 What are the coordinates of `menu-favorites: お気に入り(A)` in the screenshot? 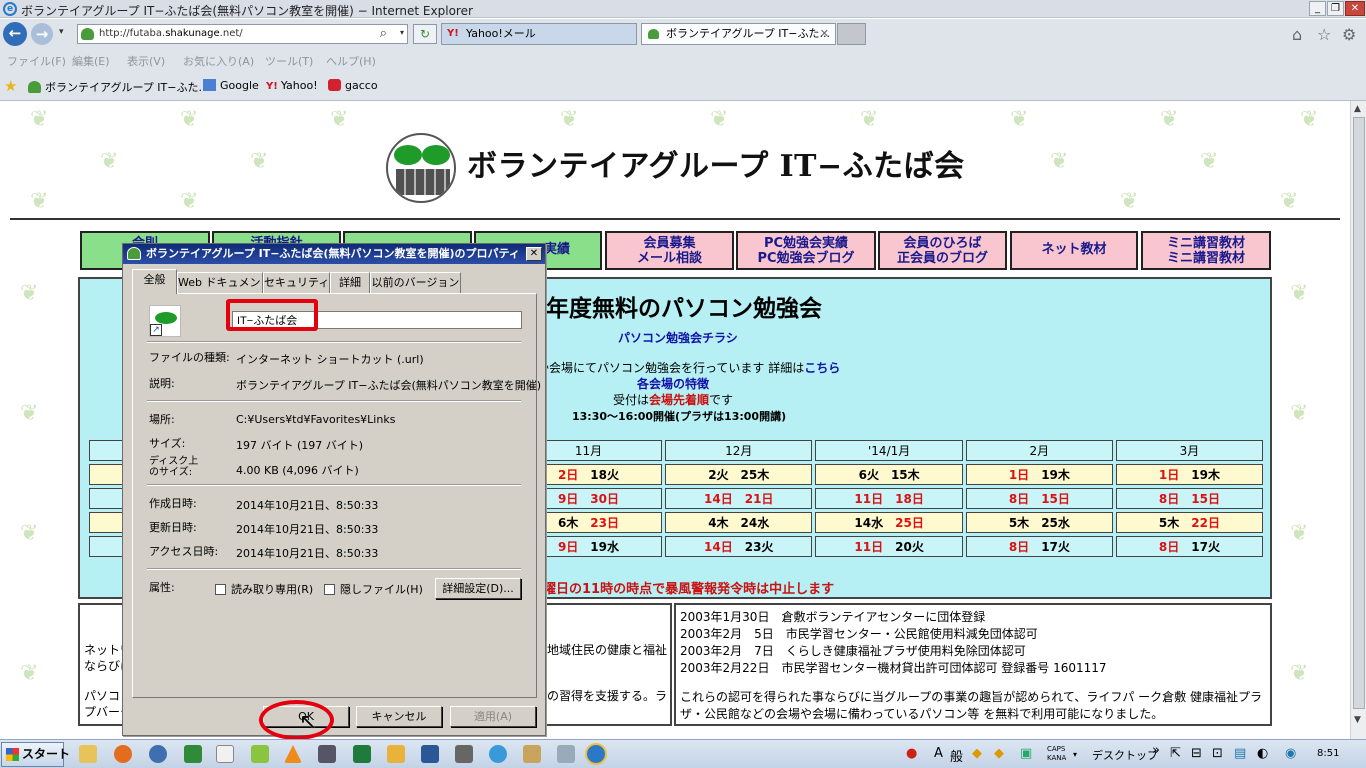 It's located at (218, 61).